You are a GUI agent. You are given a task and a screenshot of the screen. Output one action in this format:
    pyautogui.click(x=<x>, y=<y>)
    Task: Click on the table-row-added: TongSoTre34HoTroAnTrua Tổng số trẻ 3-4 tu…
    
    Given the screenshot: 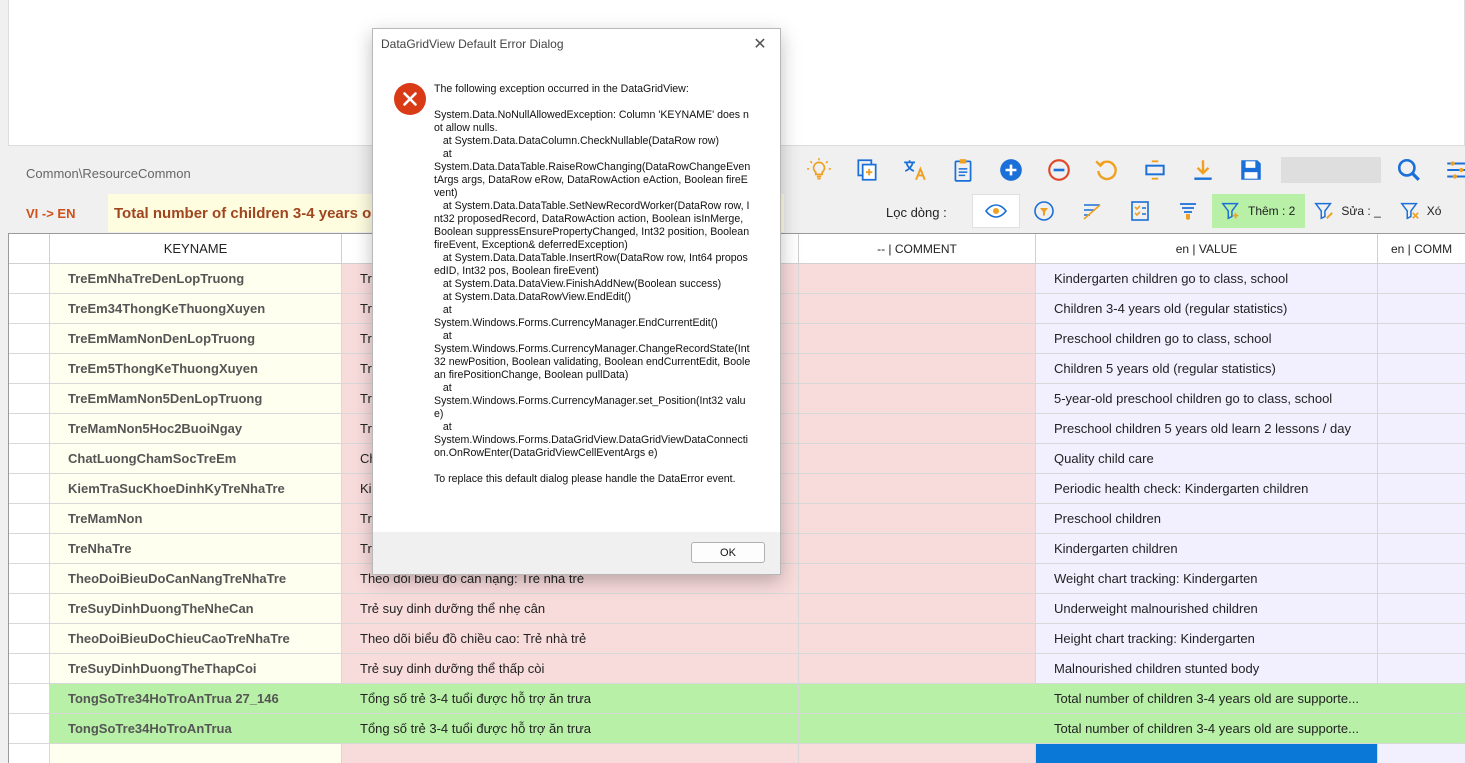 What is the action you would take?
    pyautogui.click(x=737, y=729)
    